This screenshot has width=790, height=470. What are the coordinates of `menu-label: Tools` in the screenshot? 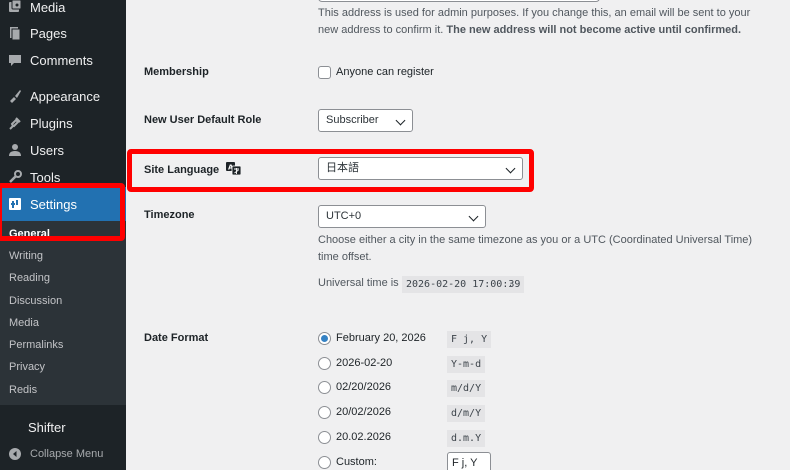 It's located at (45, 177).